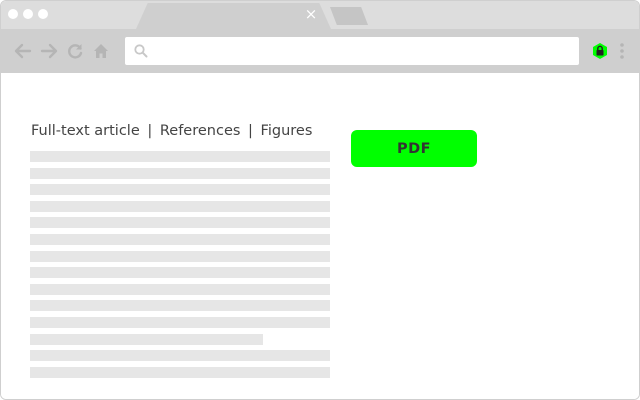  Describe the element at coordinates (28, 14) in the screenshot. I see `minimize-window-dot` at that location.